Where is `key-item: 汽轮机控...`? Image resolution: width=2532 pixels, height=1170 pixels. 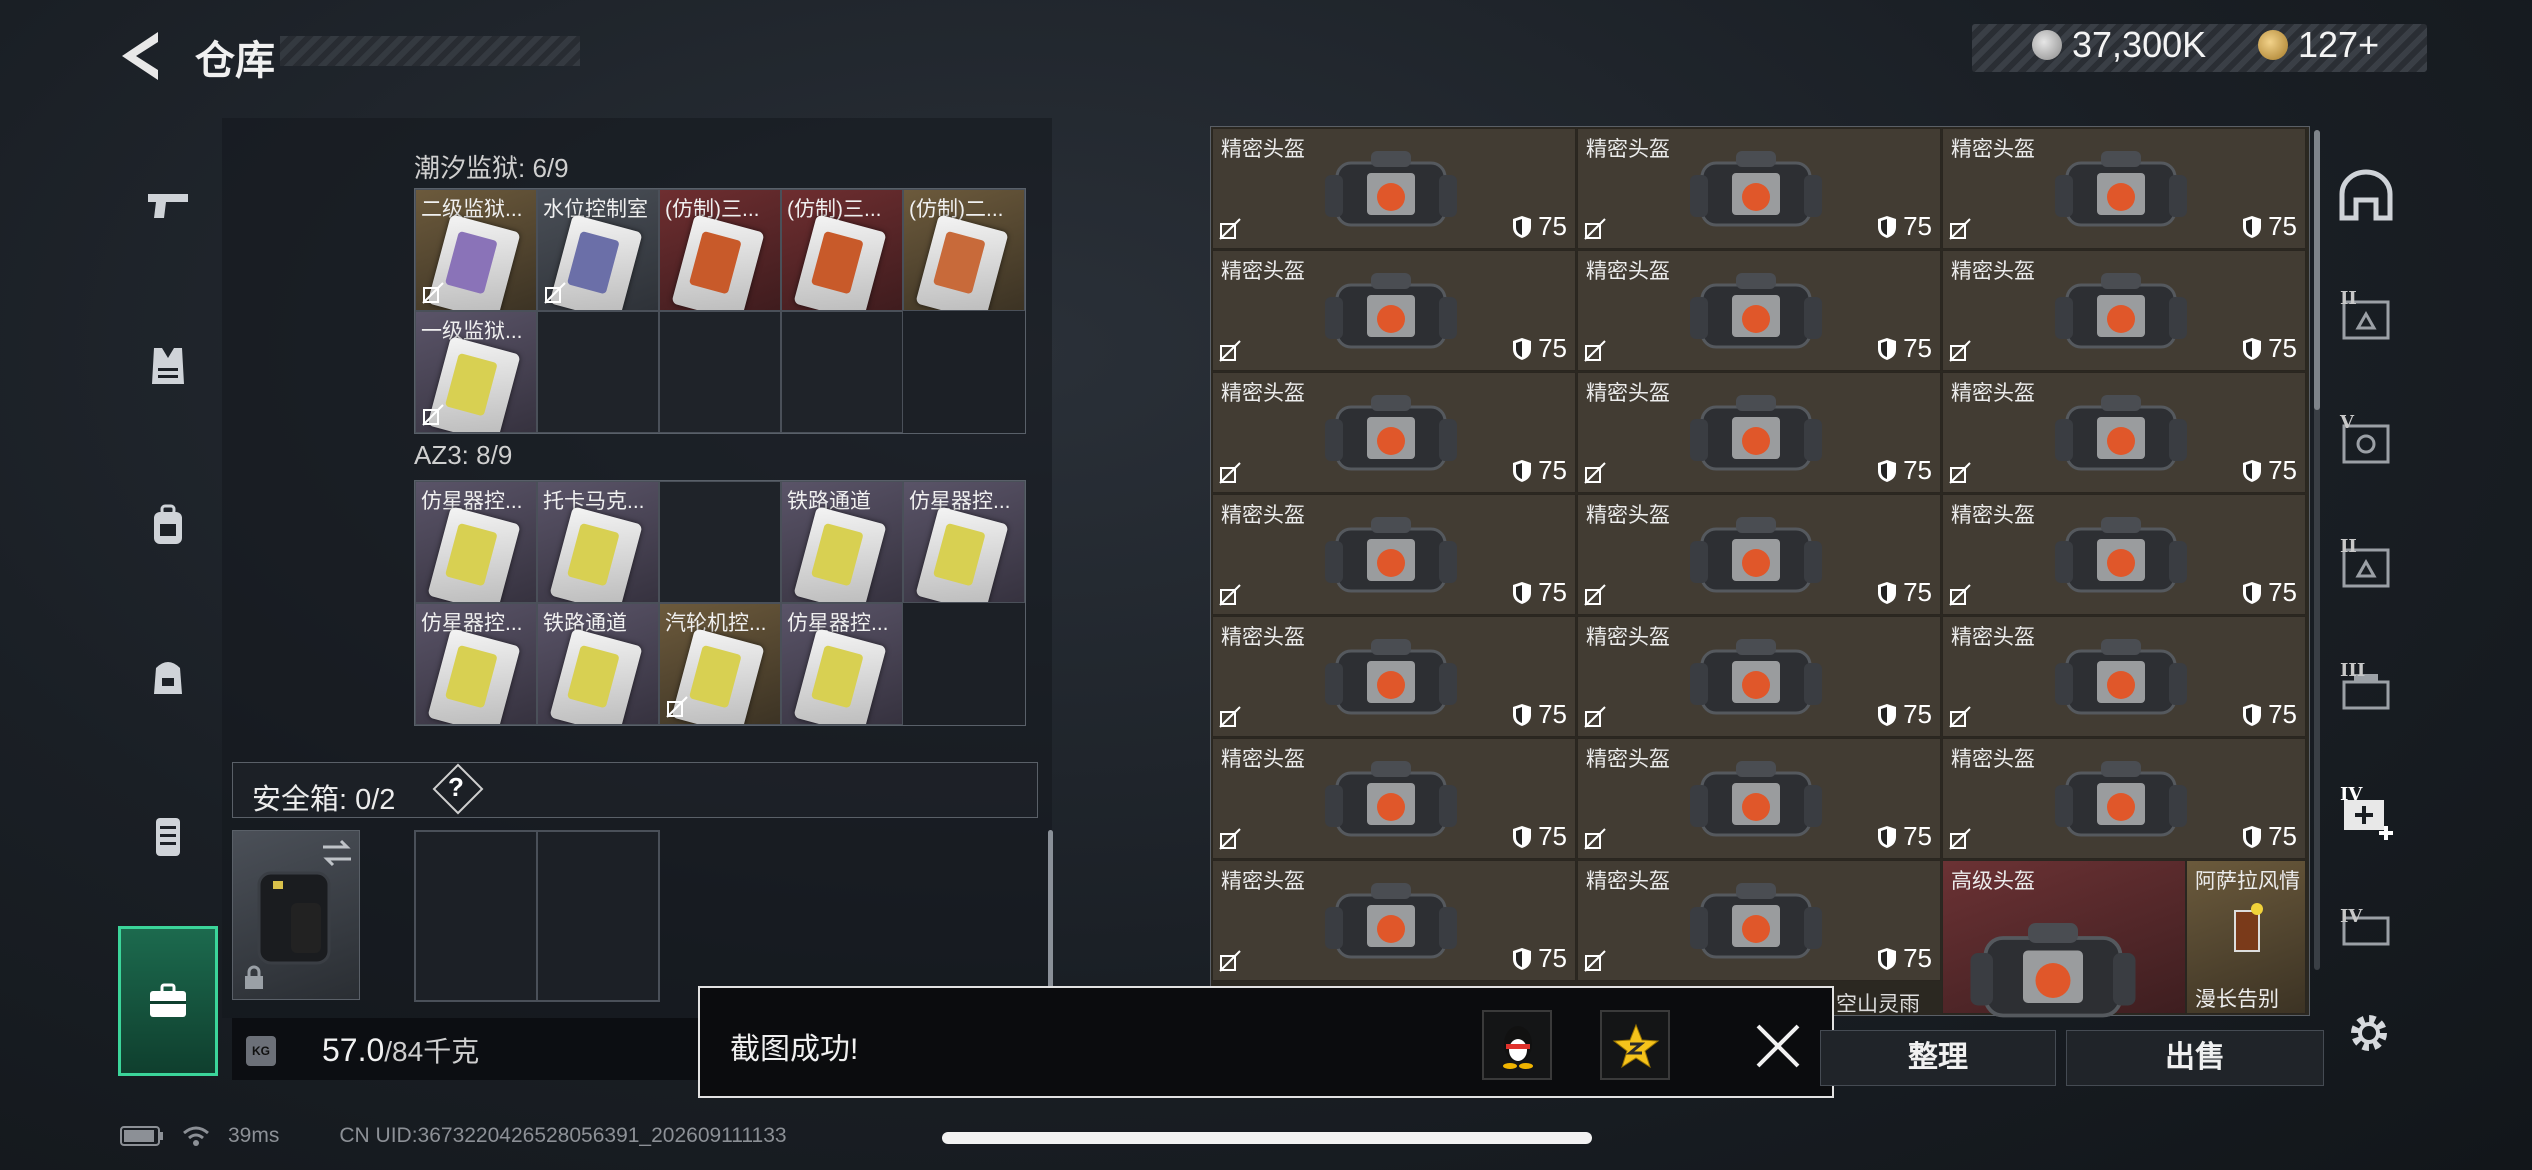
key-item: 汽轮机控... is located at coordinates (720, 664).